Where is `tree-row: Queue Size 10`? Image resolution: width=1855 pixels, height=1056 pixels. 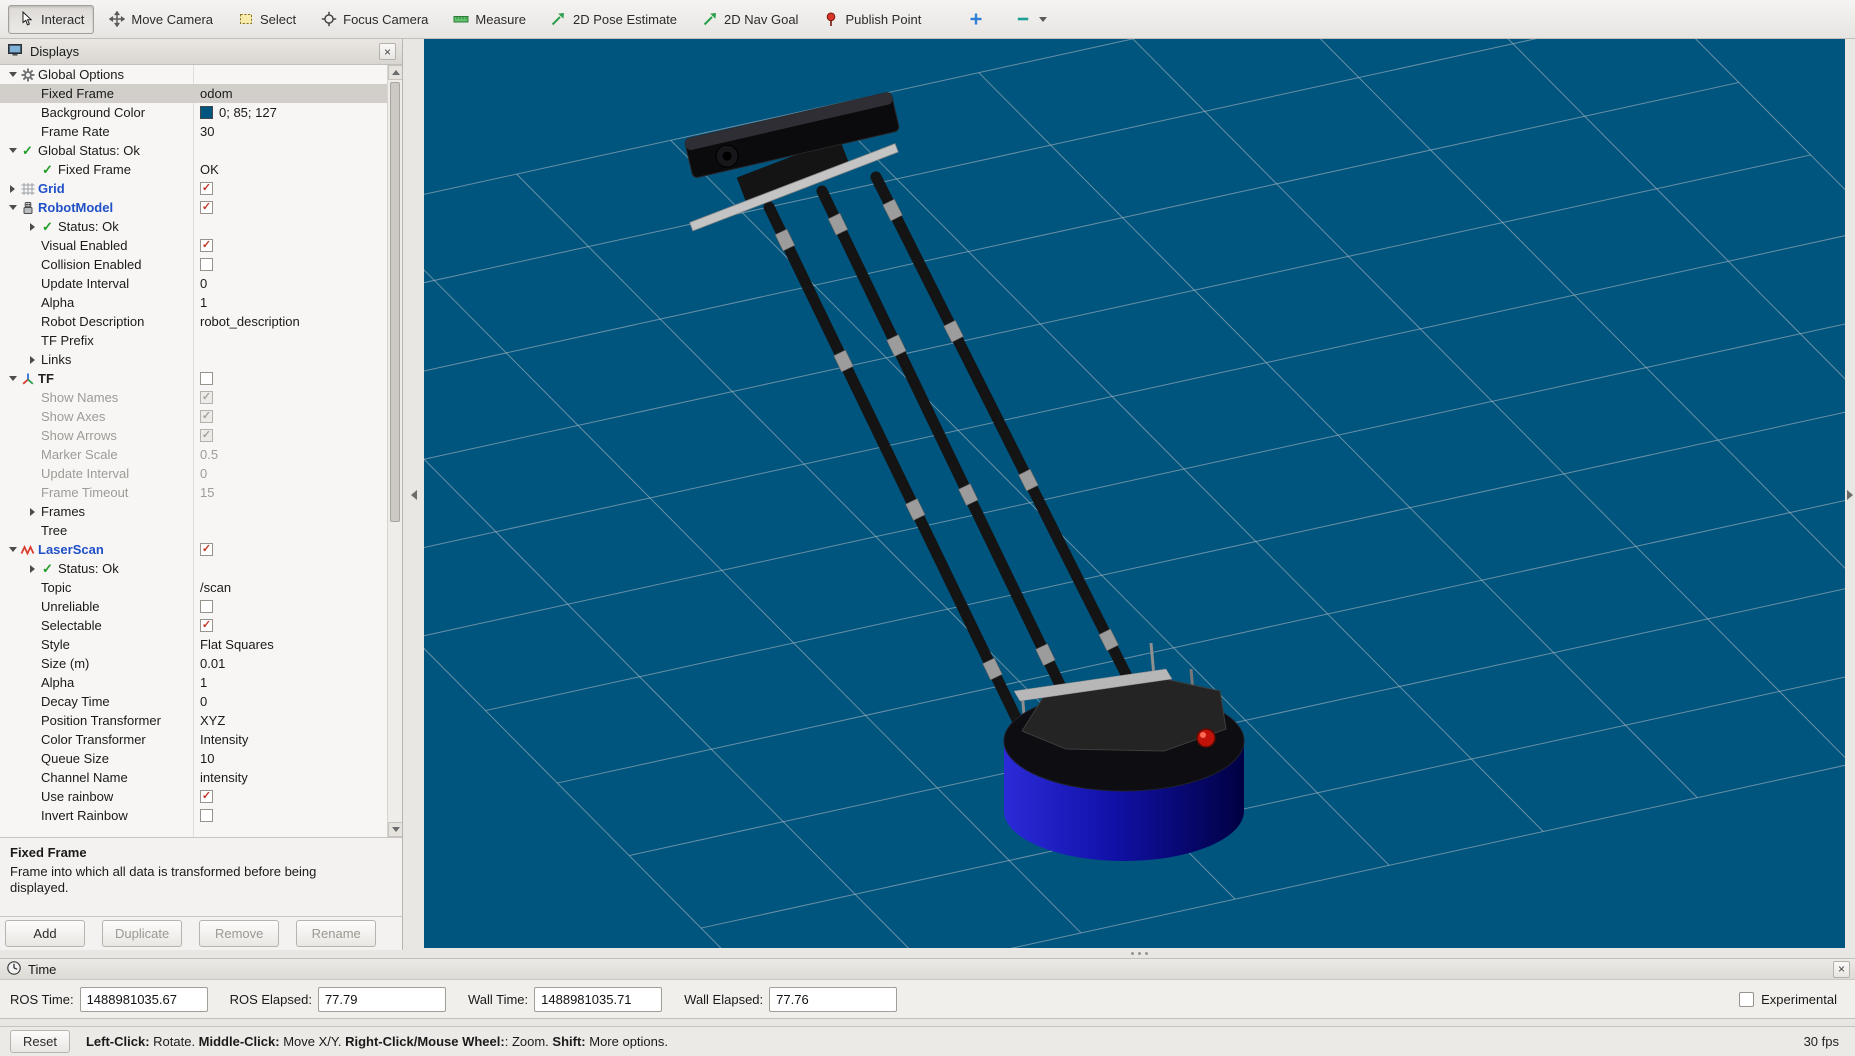 tree-row: Queue Size 10 is located at coordinates (193, 758).